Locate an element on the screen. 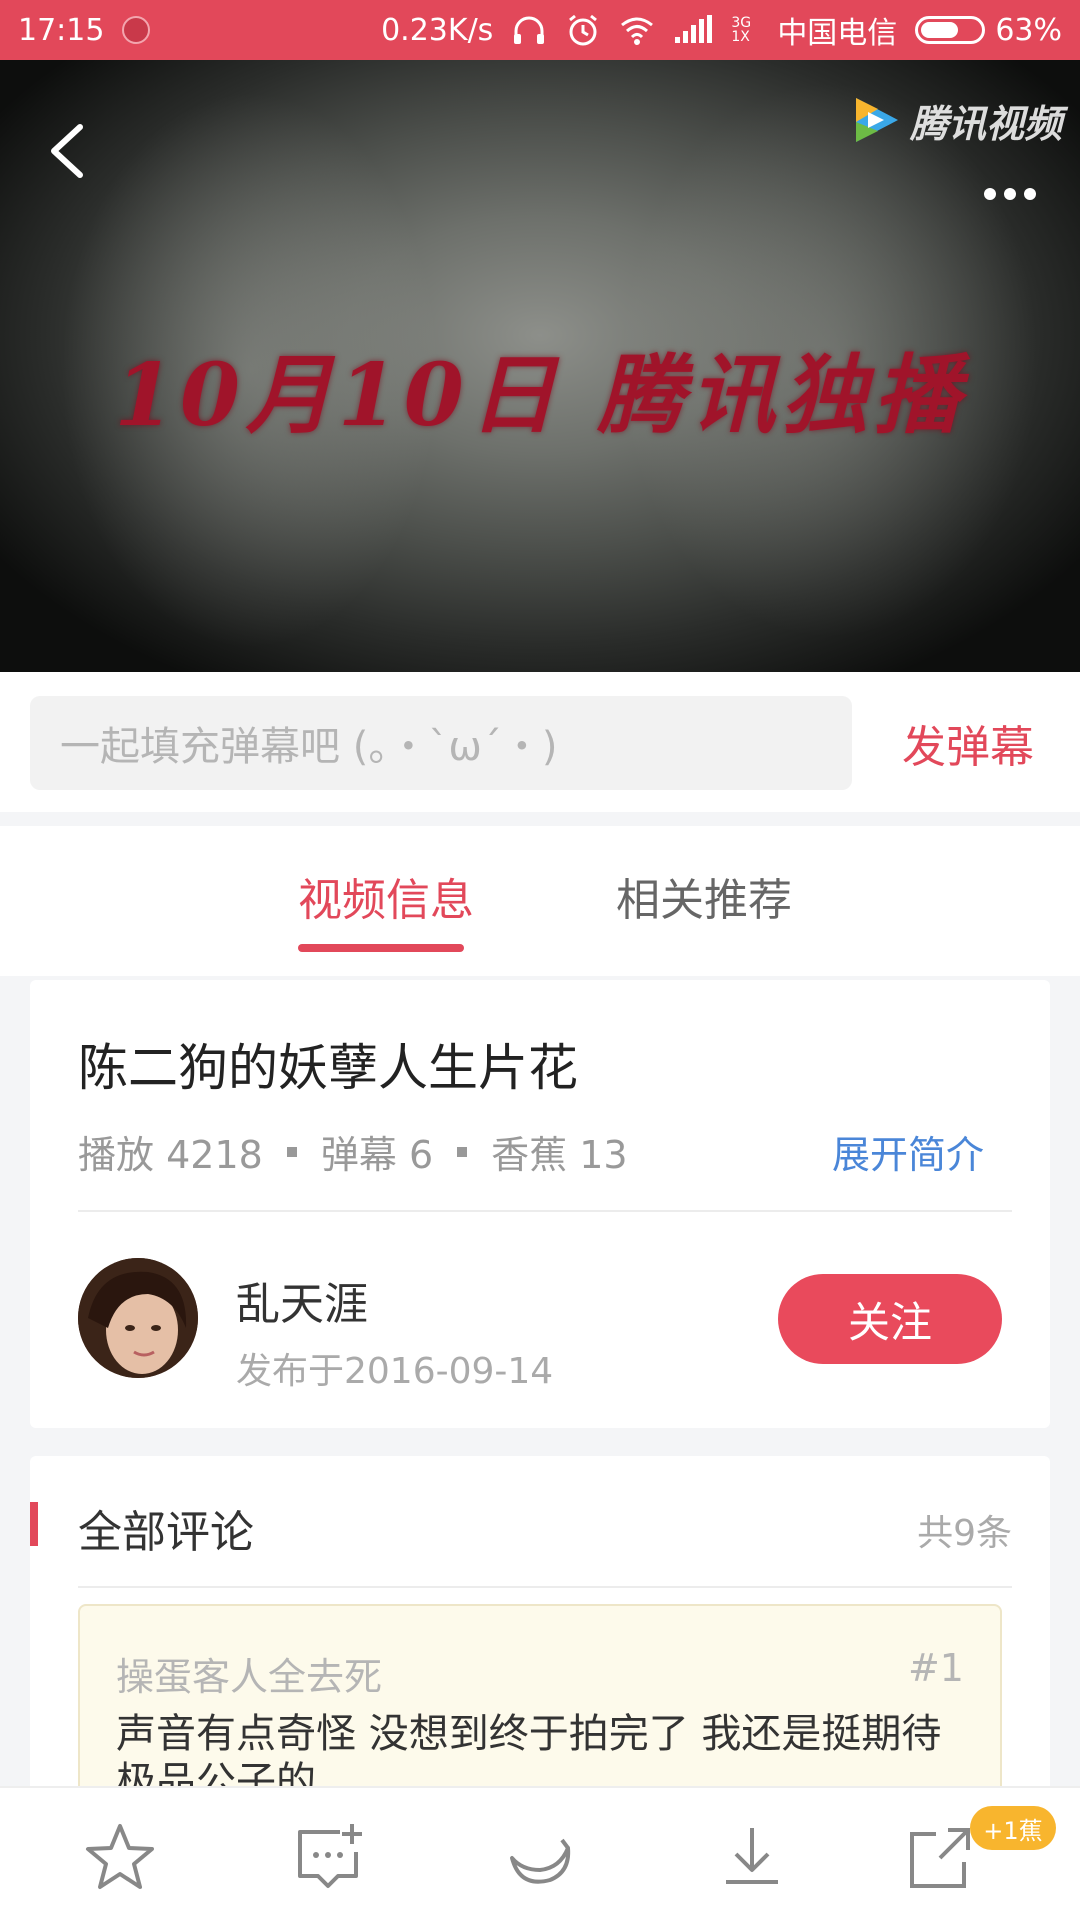  back-chevron-icon is located at coordinates (70, 150).